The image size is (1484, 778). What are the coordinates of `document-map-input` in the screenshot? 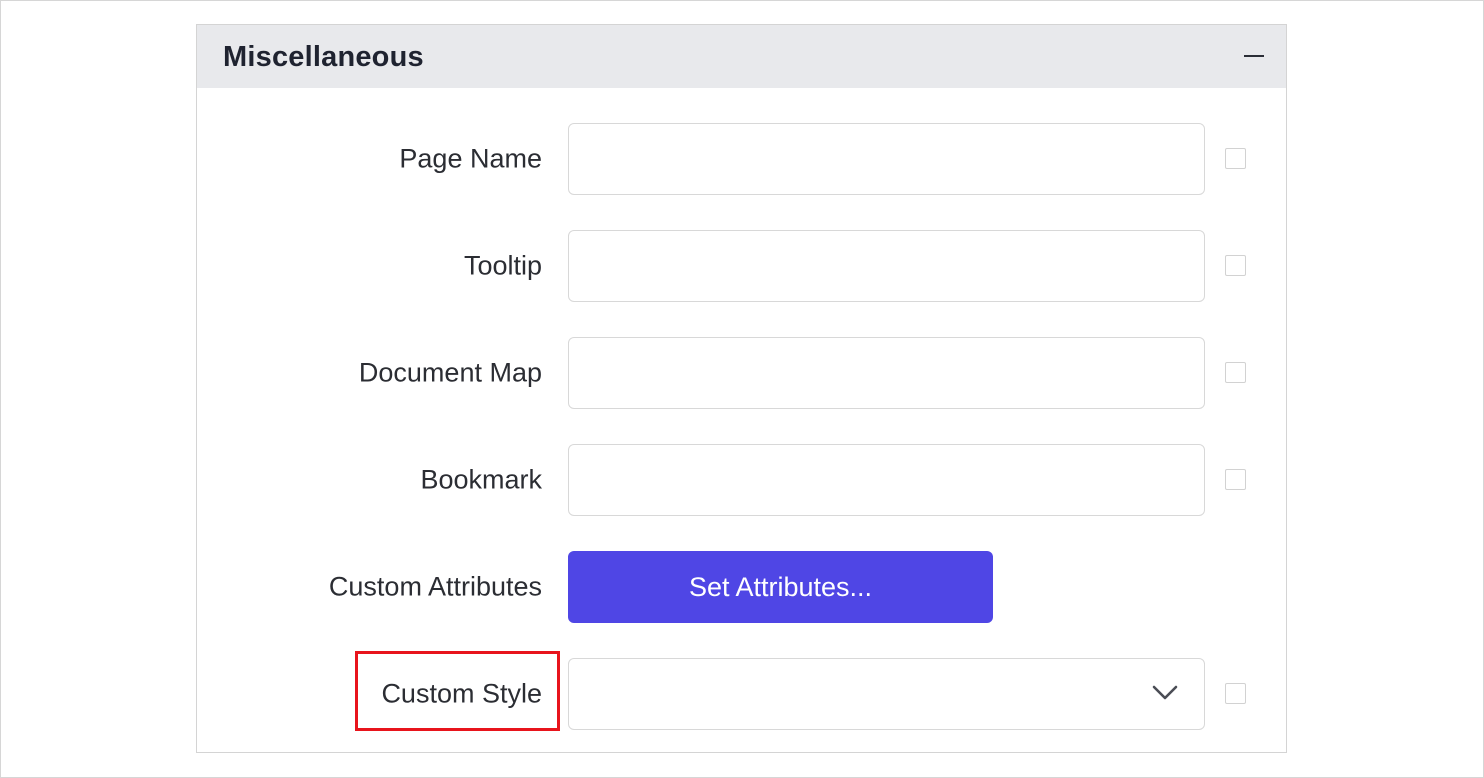 It's located at (886, 373).